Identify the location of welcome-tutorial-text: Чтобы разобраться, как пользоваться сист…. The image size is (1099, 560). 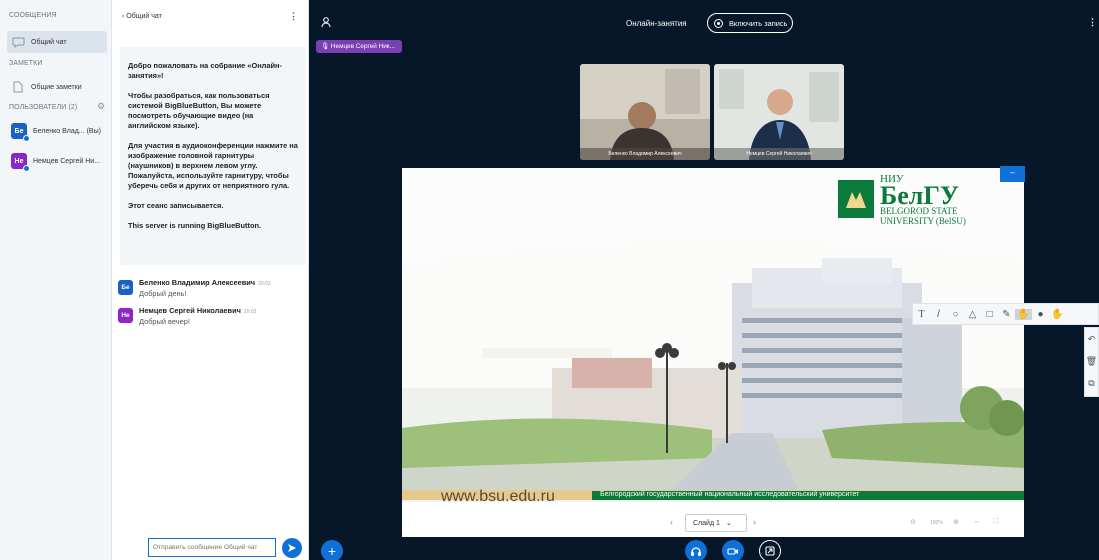
(199, 110).